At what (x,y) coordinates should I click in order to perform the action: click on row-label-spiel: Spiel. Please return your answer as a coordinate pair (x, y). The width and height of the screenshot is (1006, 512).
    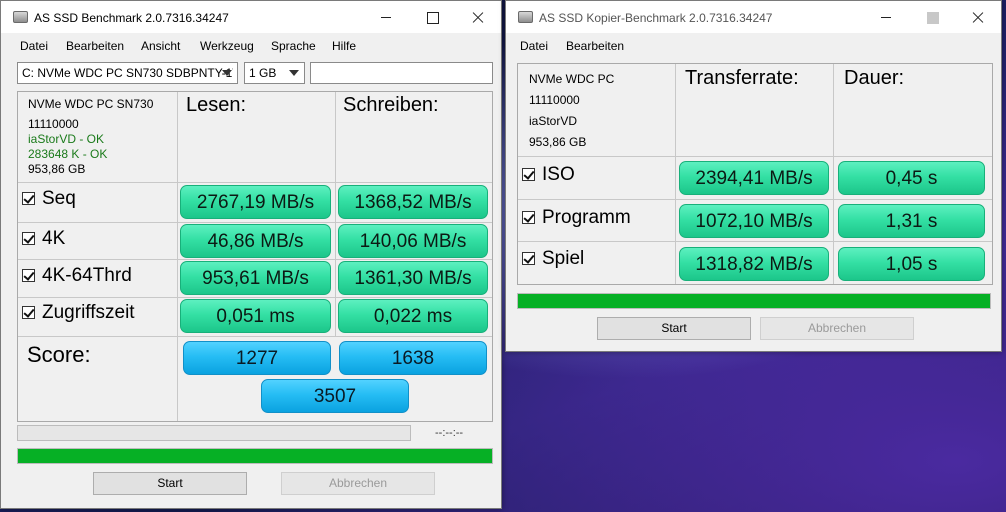
    Looking at the image, I should click on (563, 258).